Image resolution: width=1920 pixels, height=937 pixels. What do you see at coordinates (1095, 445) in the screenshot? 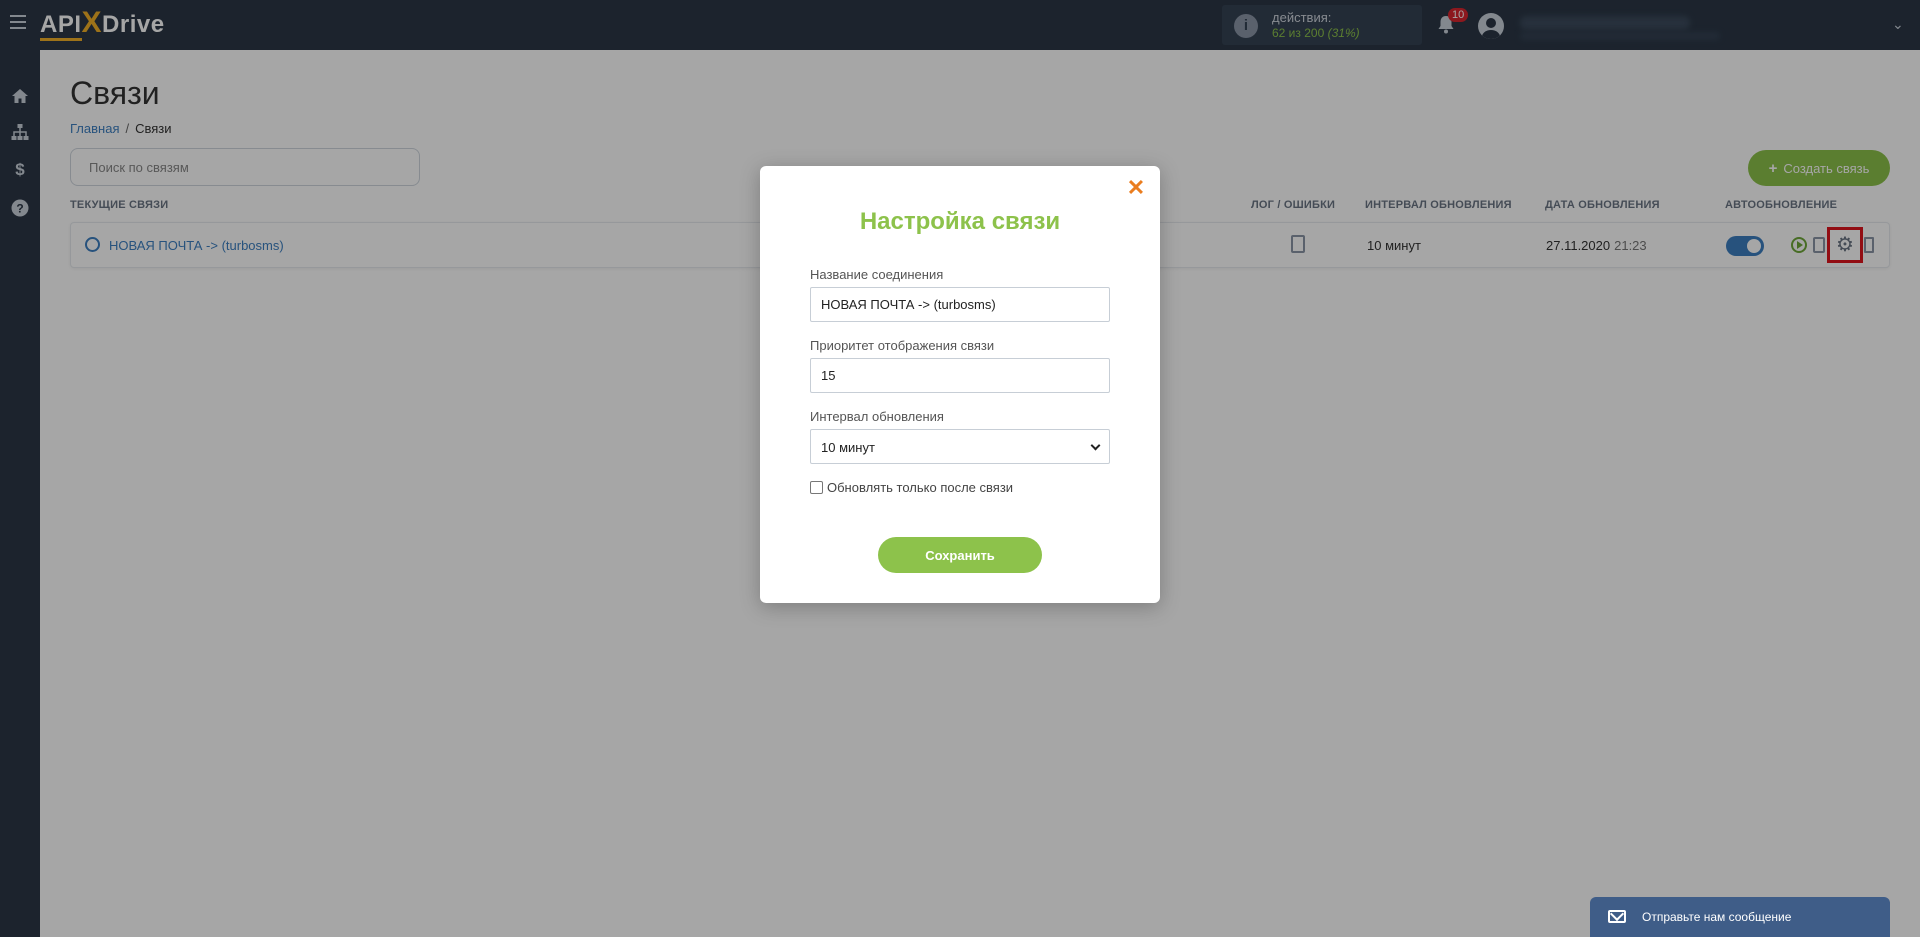
I see `chevron-down-icon` at bounding box center [1095, 445].